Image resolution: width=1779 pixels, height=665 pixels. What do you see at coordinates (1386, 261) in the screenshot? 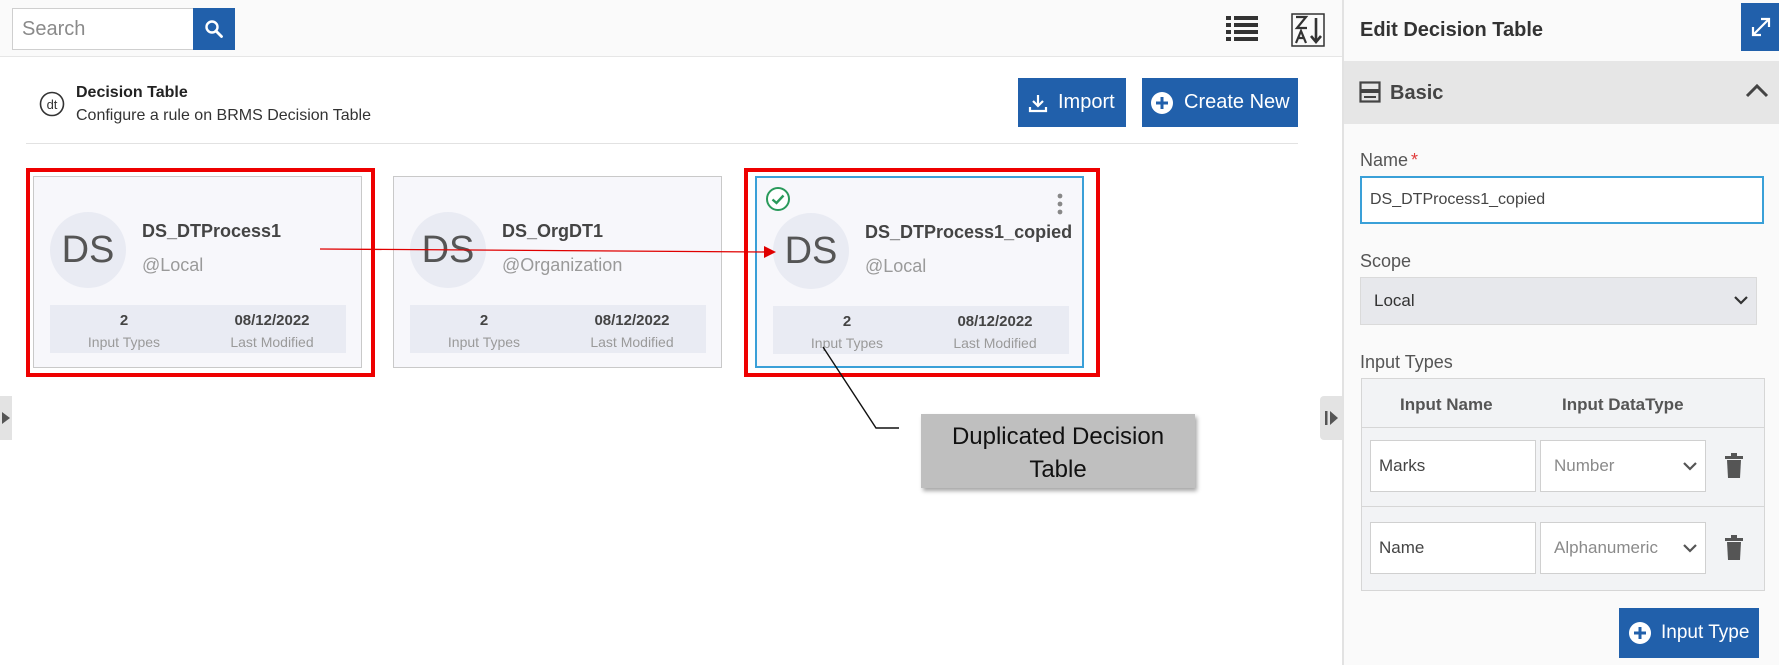
I see `scope-label: Scope` at bounding box center [1386, 261].